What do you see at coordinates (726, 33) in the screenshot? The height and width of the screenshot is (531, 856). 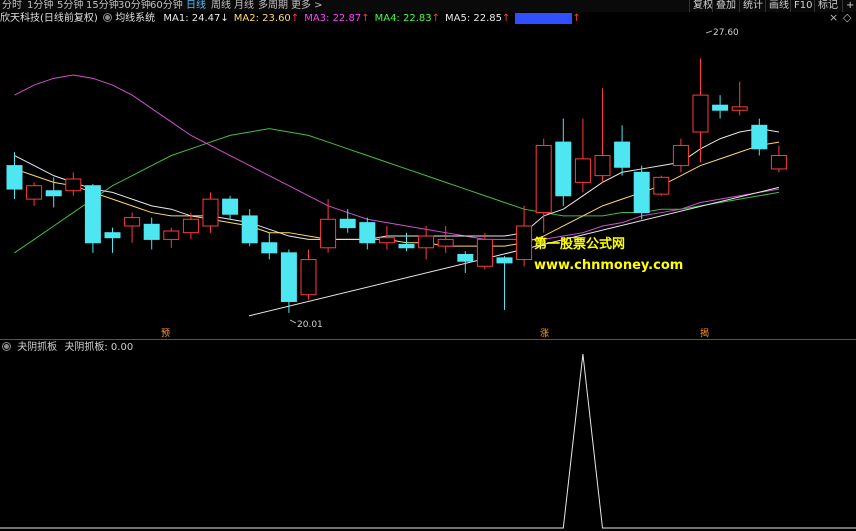 I see `high-label: 27.60` at bounding box center [726, 33].